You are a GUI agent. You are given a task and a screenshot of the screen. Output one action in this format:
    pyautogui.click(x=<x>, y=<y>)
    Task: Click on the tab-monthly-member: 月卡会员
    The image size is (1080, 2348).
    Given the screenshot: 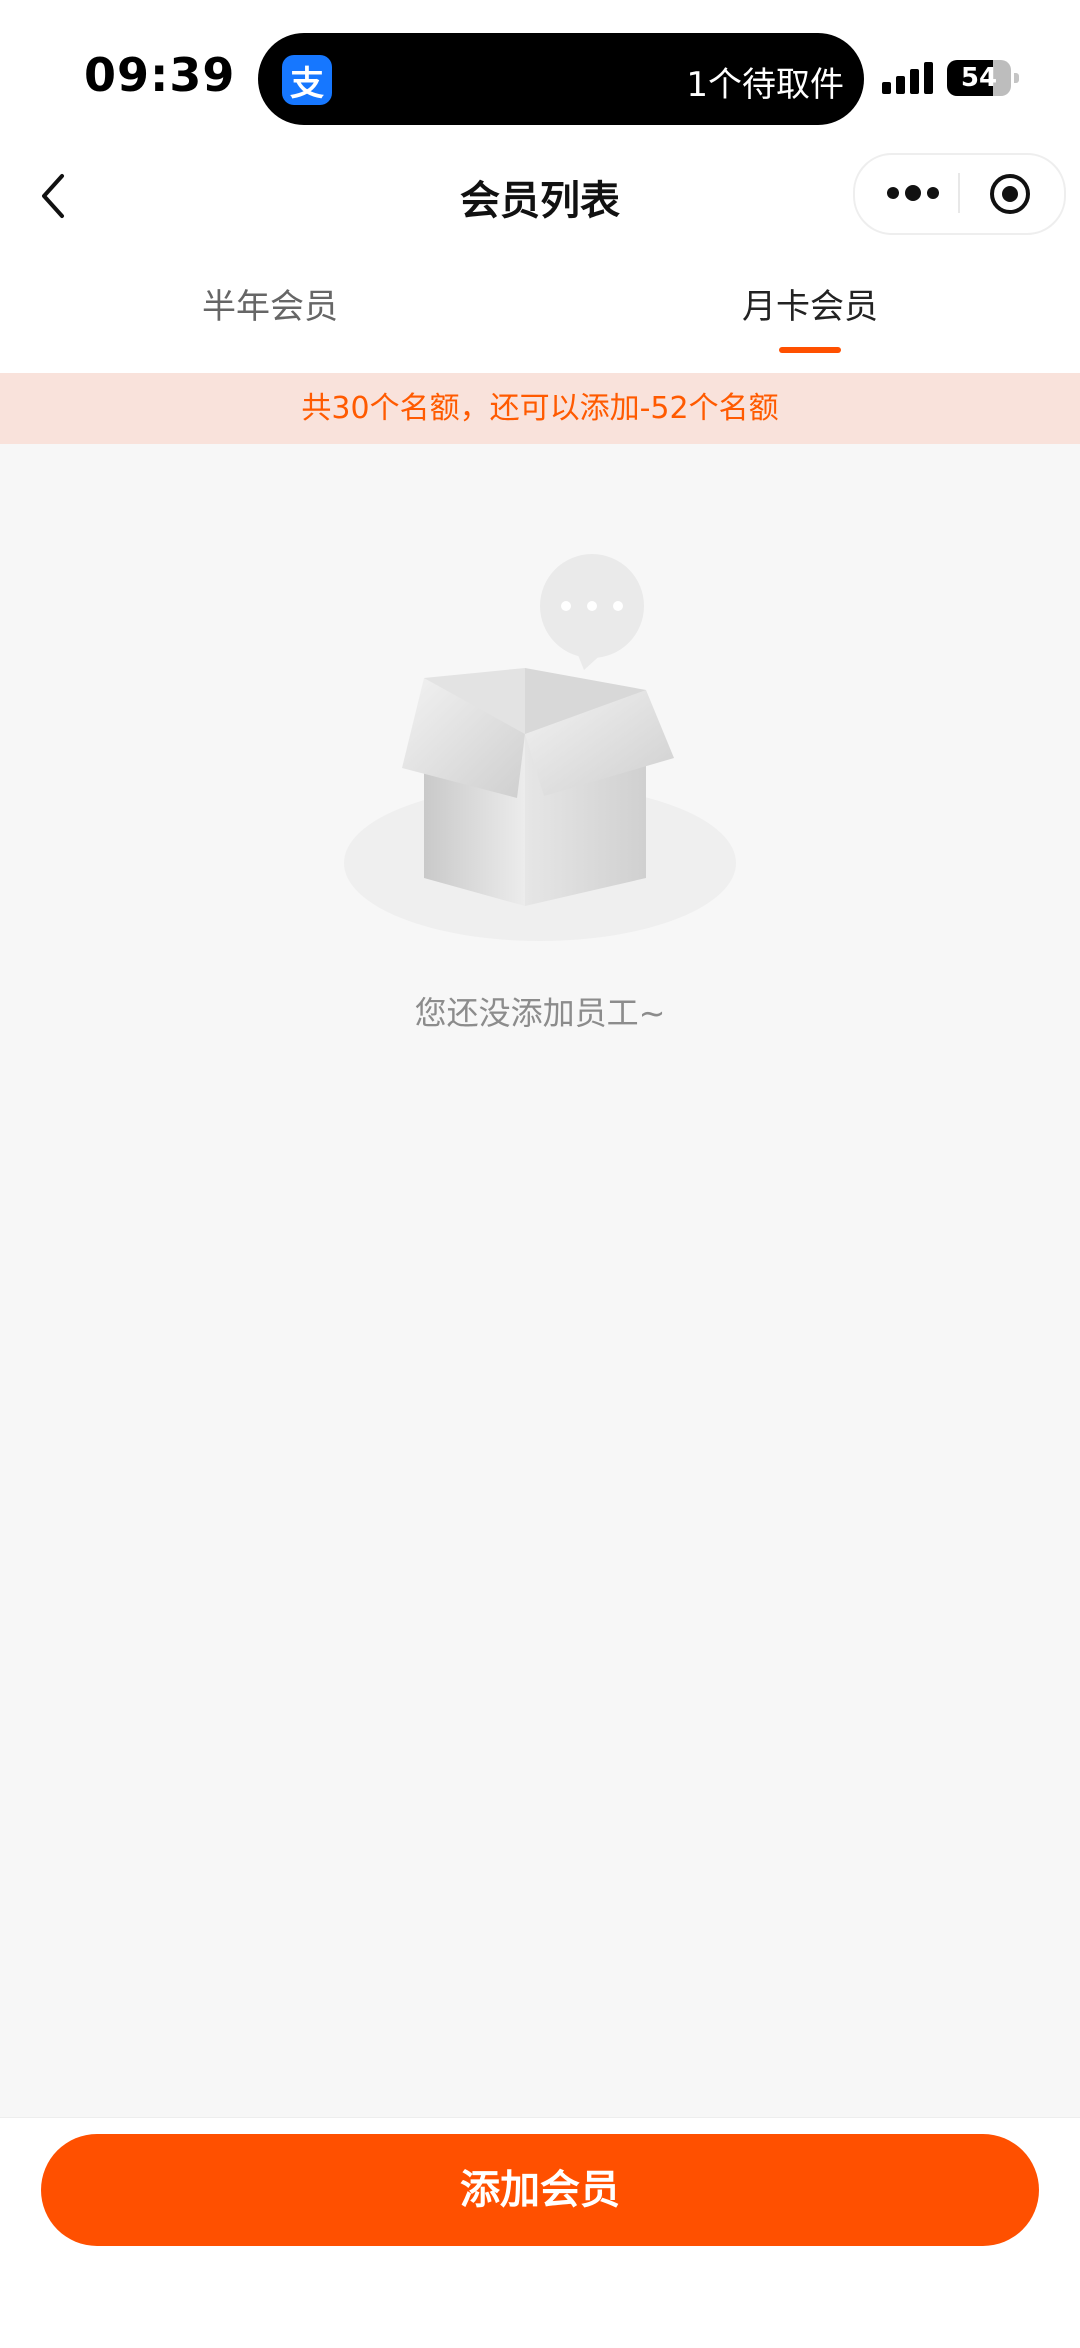 What is the action you would take?
    pyautogui.click(x=810, y=307)
    